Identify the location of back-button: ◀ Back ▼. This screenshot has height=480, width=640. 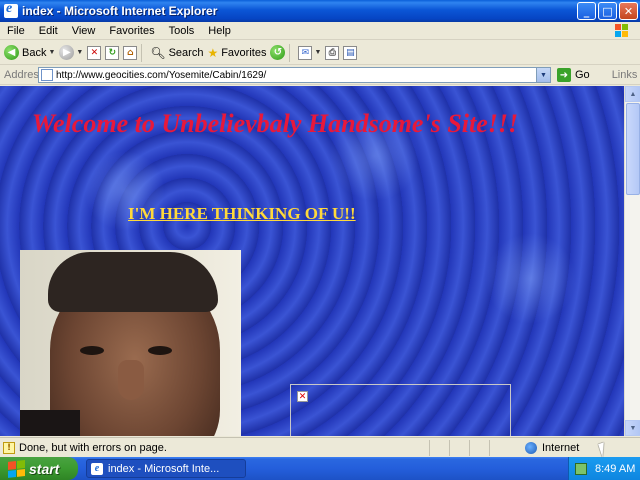
(29, 53).